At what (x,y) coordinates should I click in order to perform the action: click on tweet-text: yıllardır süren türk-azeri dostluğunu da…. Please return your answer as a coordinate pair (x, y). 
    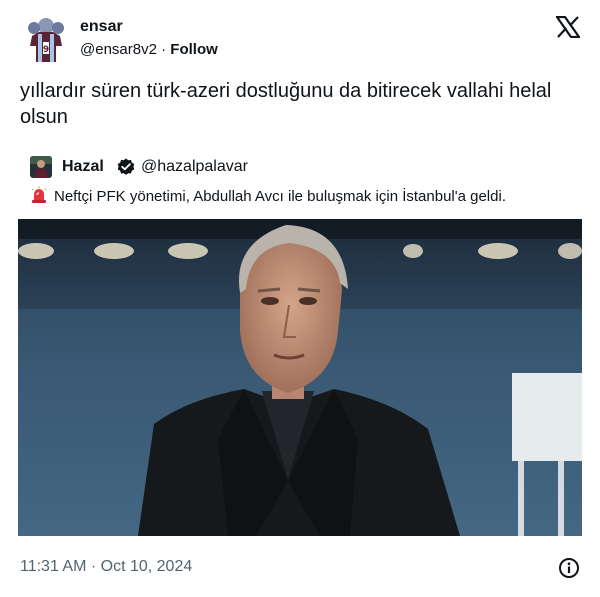
    Looking at the image, I should click on (286, 104).